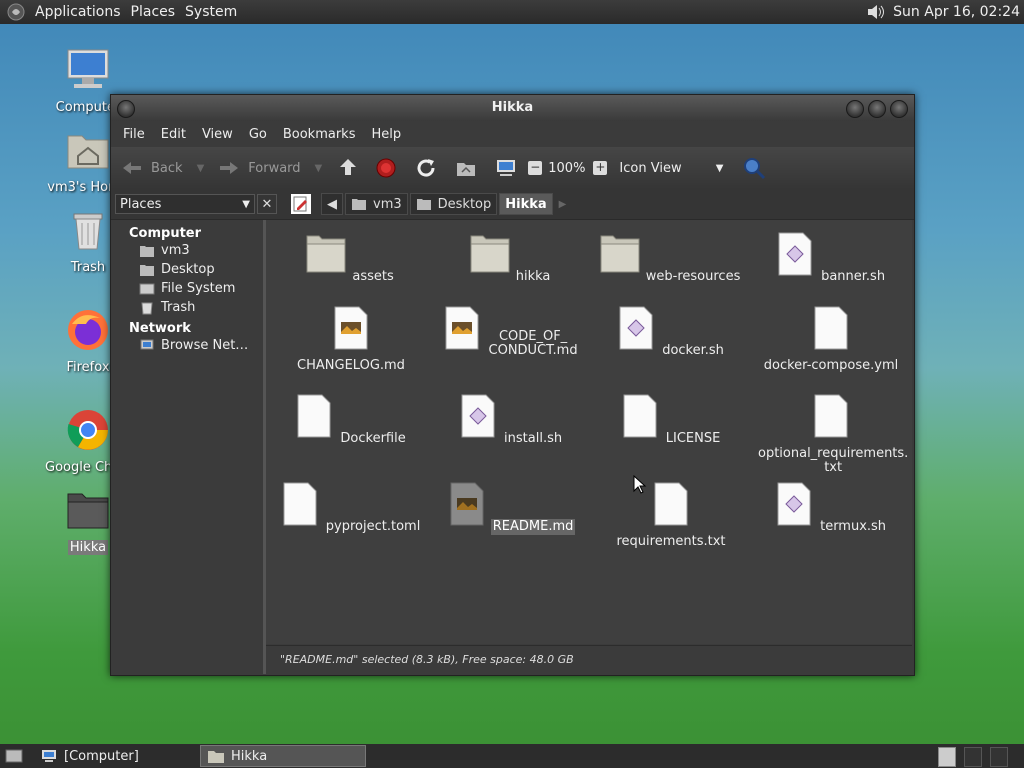 This screenshot has width=1024, height=768. I want to click on file-item: hikka, so click(511, 258).